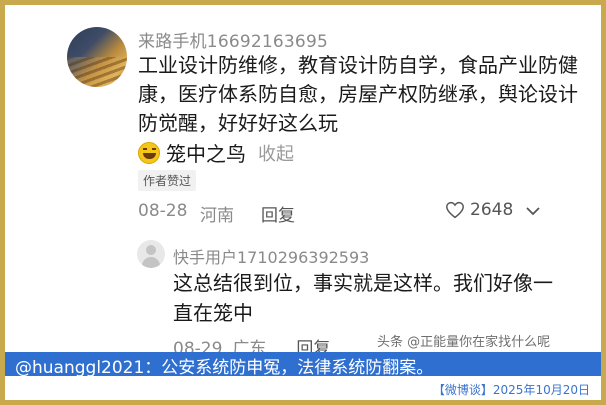  What do you see at coordinates (97, 57) in the screenshot?
I see `commenter-avatar` at bounding box center [97, 57].